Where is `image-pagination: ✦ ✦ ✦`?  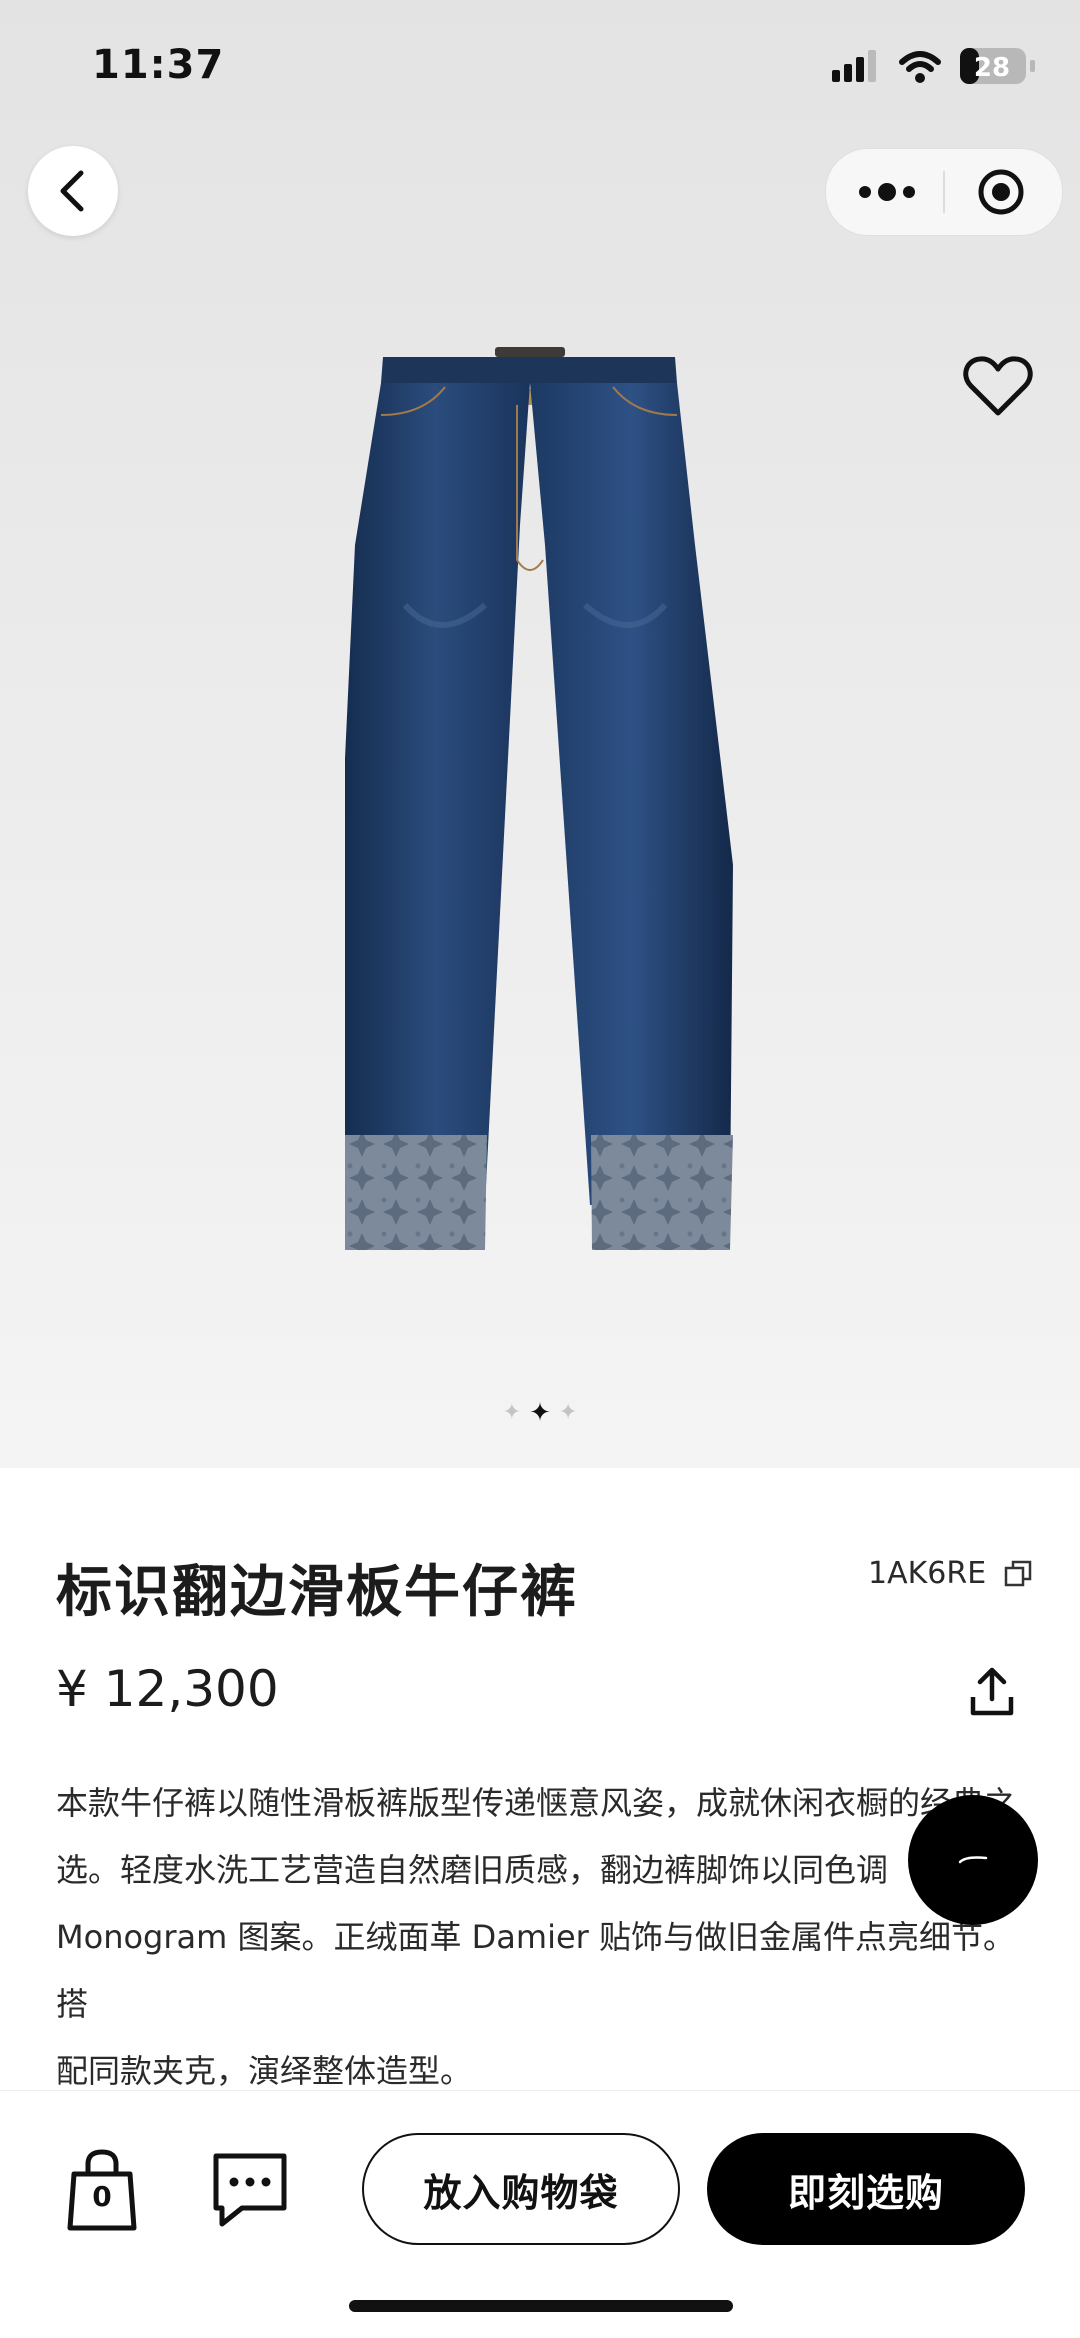
image-pagination: ✦ ✦ ✦ is located at coordinates (540, 1413).